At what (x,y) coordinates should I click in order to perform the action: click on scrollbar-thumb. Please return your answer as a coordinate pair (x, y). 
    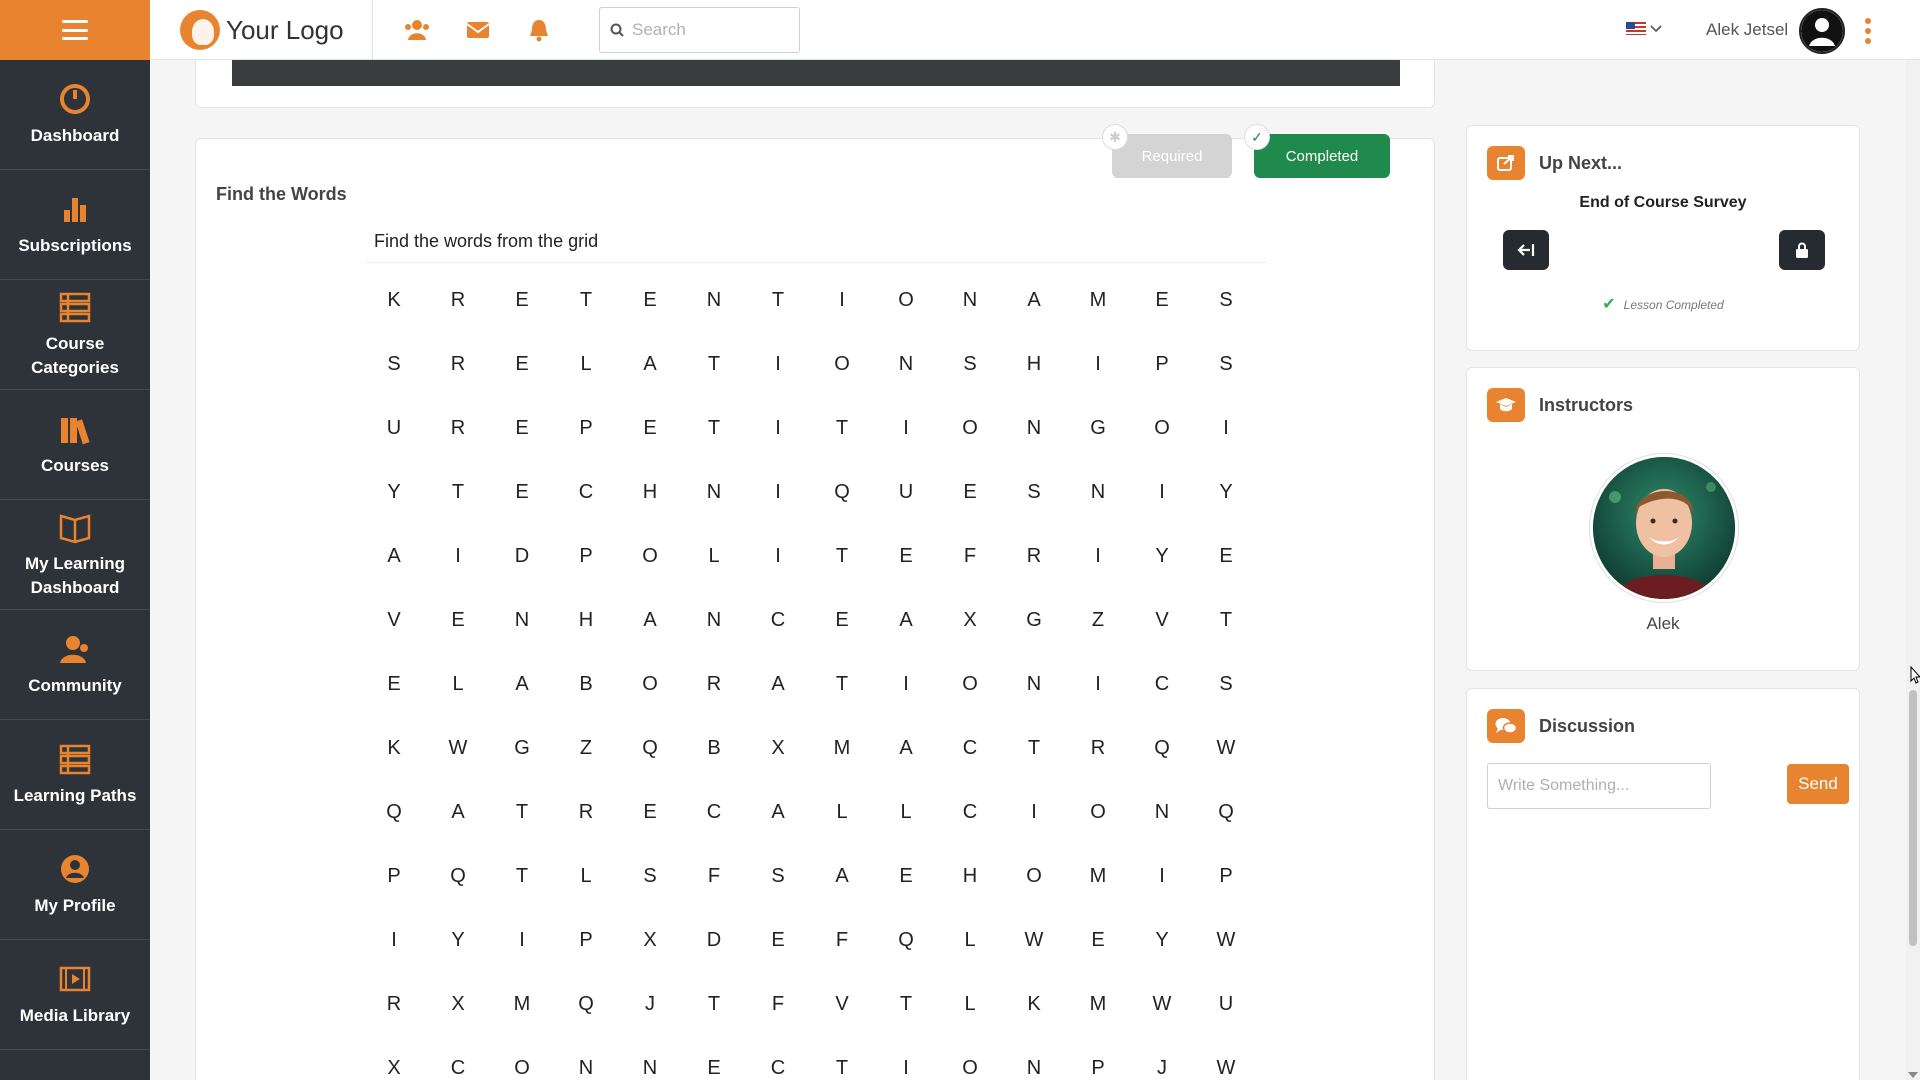
    Looking at the image, I should click on (1913, 818).